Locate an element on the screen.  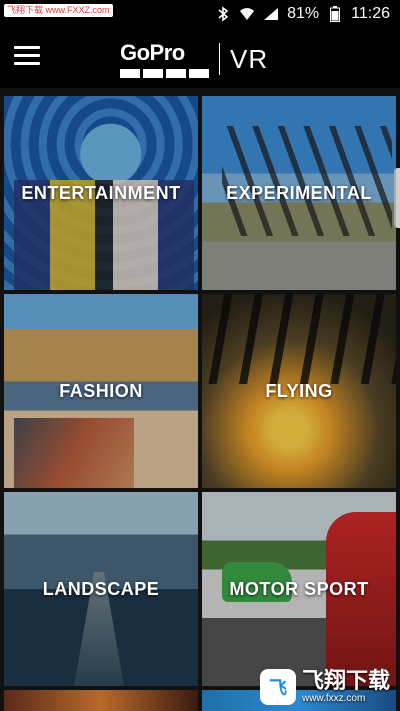
category-tile-flying: FLYING is located at coordinates (299, 391).